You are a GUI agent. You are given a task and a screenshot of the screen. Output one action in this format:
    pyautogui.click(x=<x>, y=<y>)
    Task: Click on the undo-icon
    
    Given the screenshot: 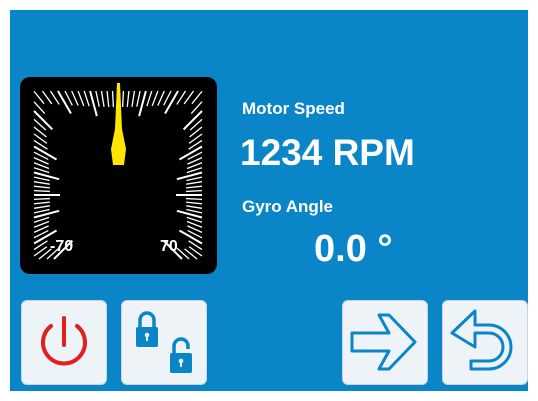 What is the action you would take?
    pyautogui.click(x=481, y=340)
    